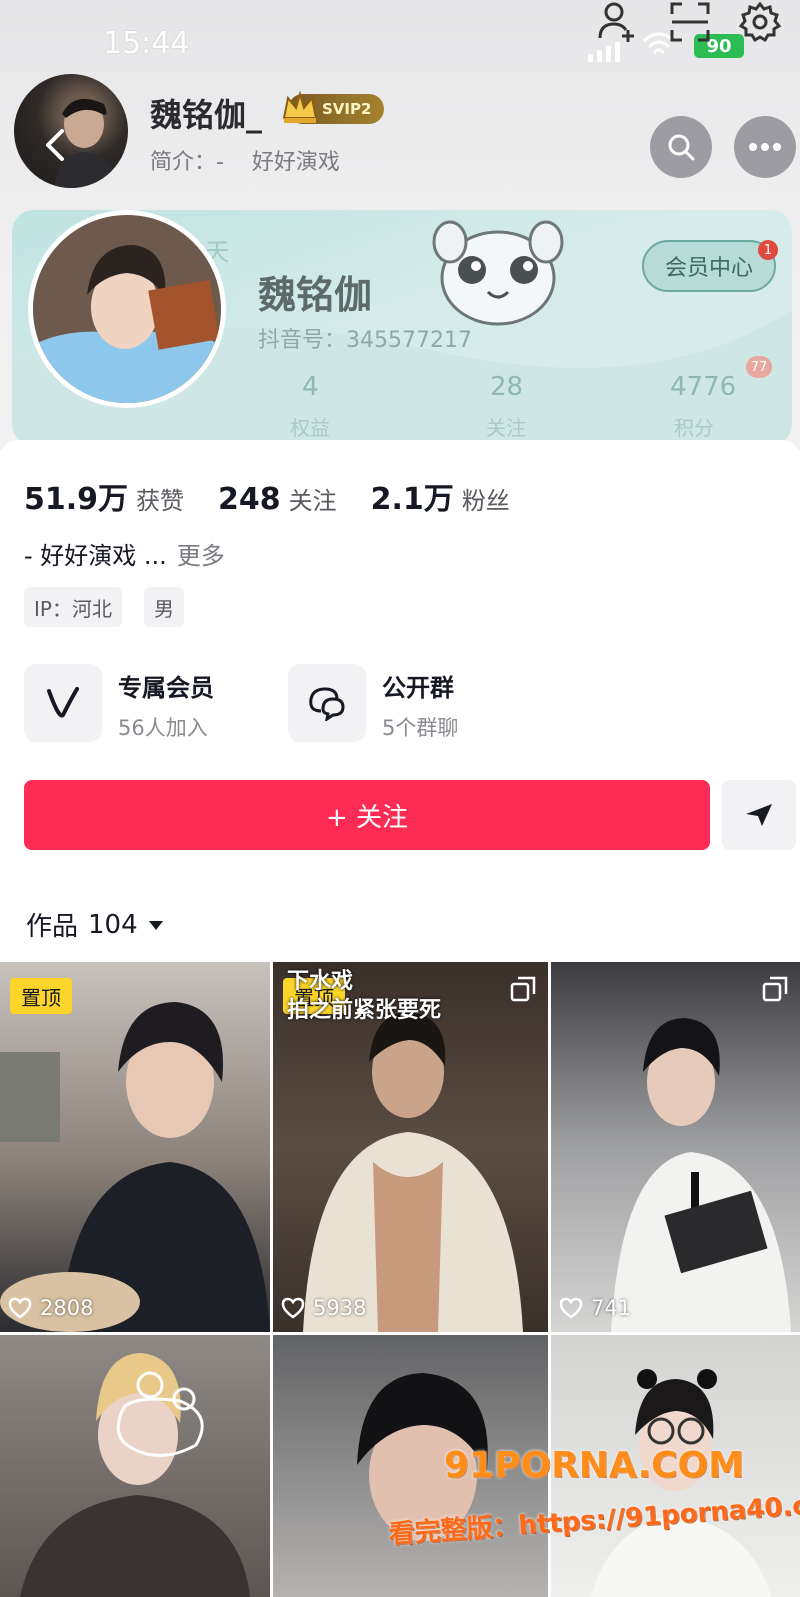  Describe the element at coordinates (201, 556) in the screenshot. I see `bio-more-link: 更多` at that location.